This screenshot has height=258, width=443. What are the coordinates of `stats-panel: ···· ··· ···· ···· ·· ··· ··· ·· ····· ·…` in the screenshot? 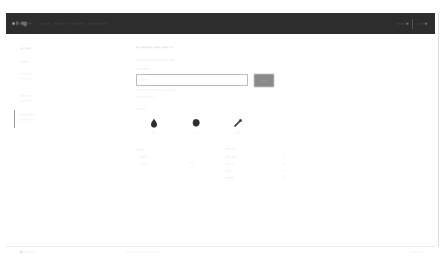 It's located at (256, 164).